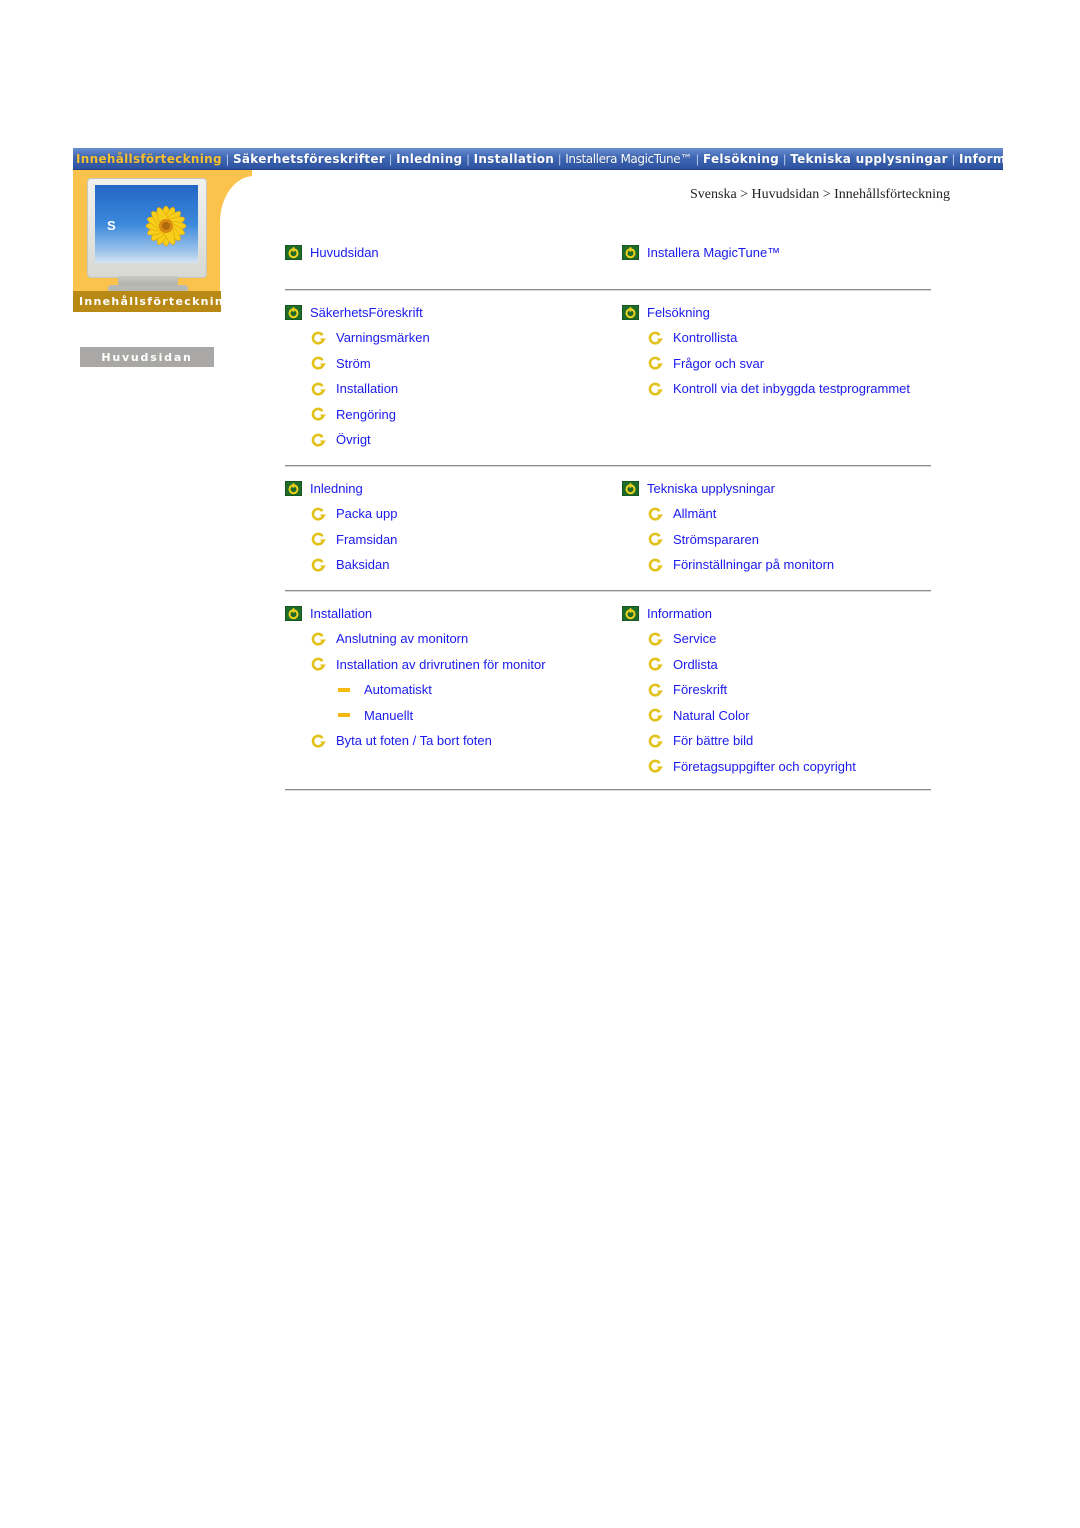 The width and height of the screenshot is (1080, 1528). What do you see at coordinates (979, 159) in the screenshot?
I see `nav-tab-information: Information` at bounding box center [979, 159].